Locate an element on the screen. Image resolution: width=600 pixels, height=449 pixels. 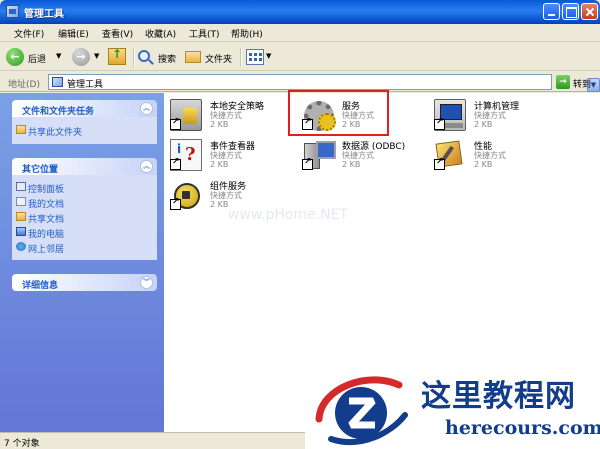
panel-title: 其它位置 is located at coordinates (40, 170).